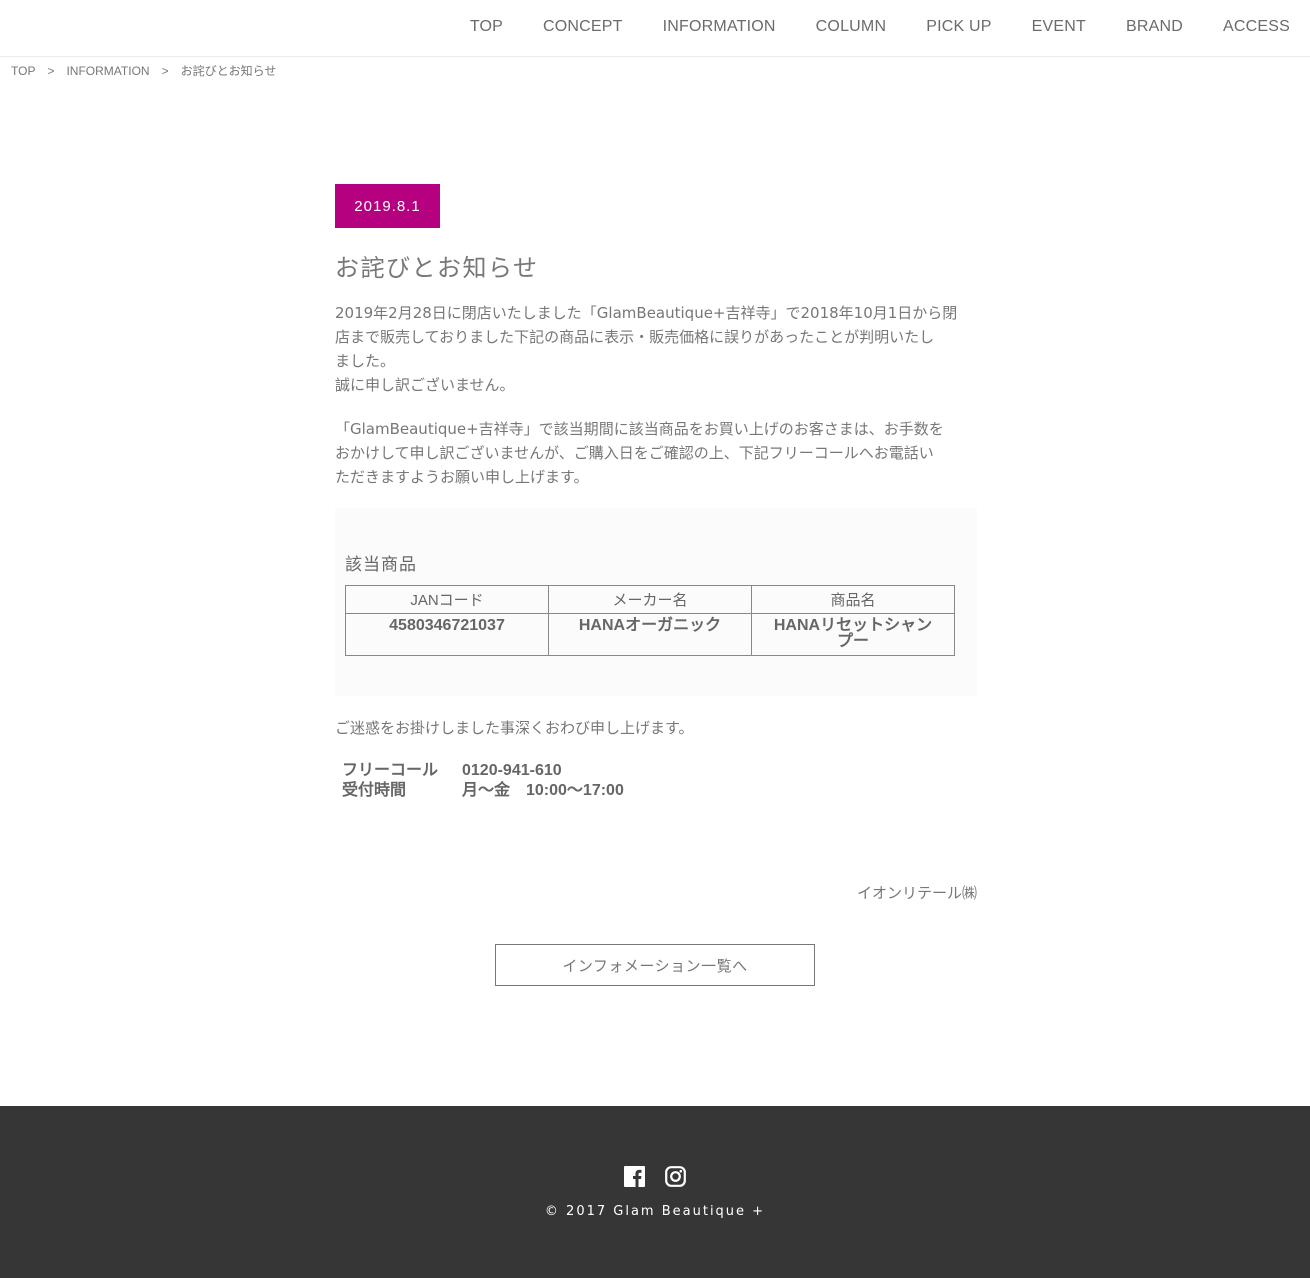 The width and height of the screenshot is (1310, 1278). What do you see at coordinates (916, 893) in the screenshot?
I see `company-signature: イオンリテール㈱` at bounding box center [916, 893].